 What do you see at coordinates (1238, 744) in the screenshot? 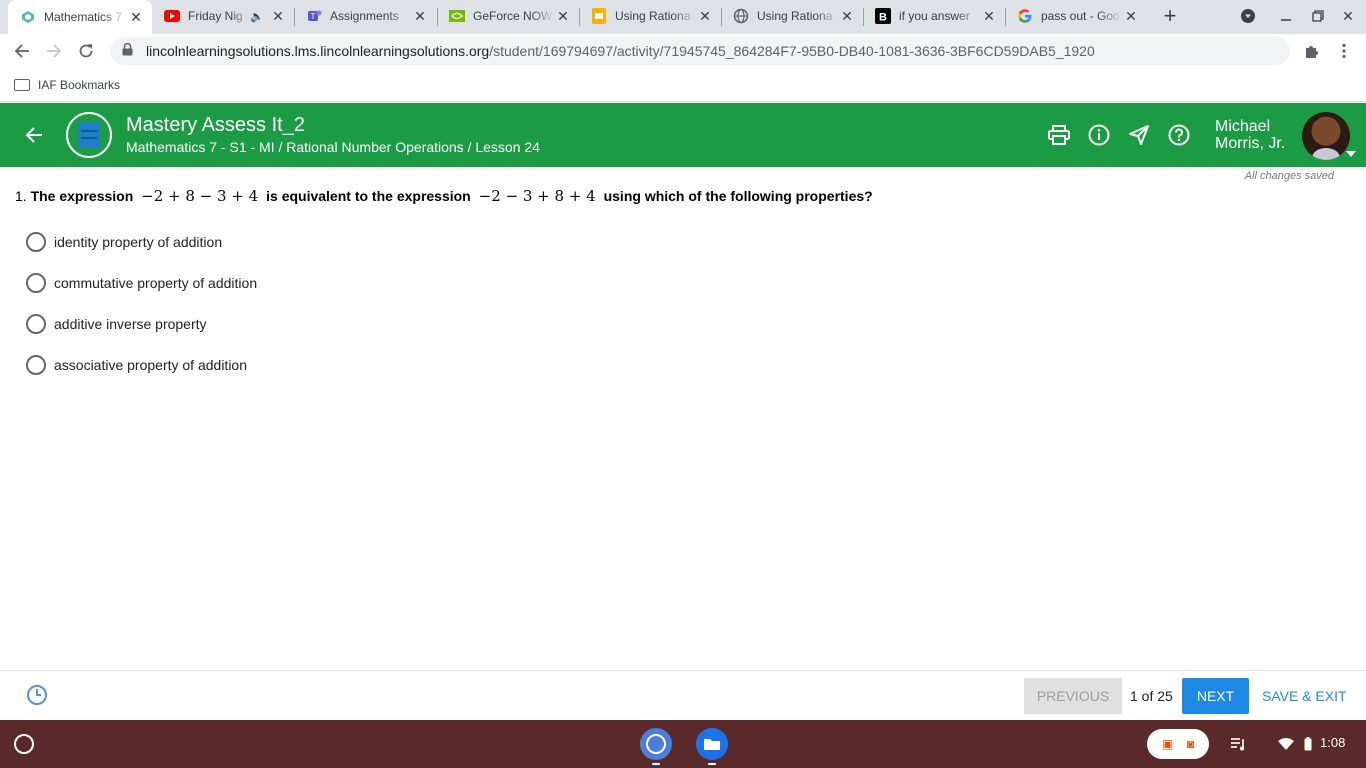
I see `media-controls-icon` at bounding box center [1238, 744].